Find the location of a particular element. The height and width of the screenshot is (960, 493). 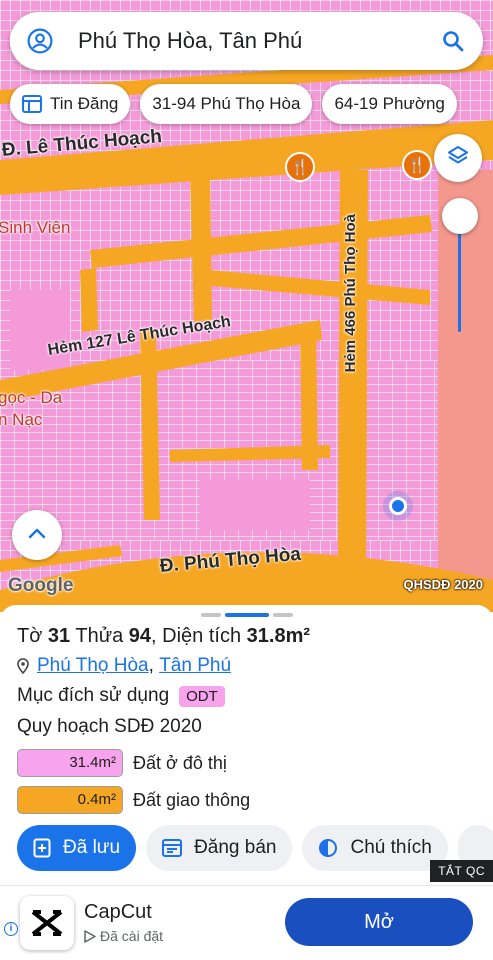

search-bar: Phú Thọ Hòa, Tân Phú is located at coordinates (246, 41).